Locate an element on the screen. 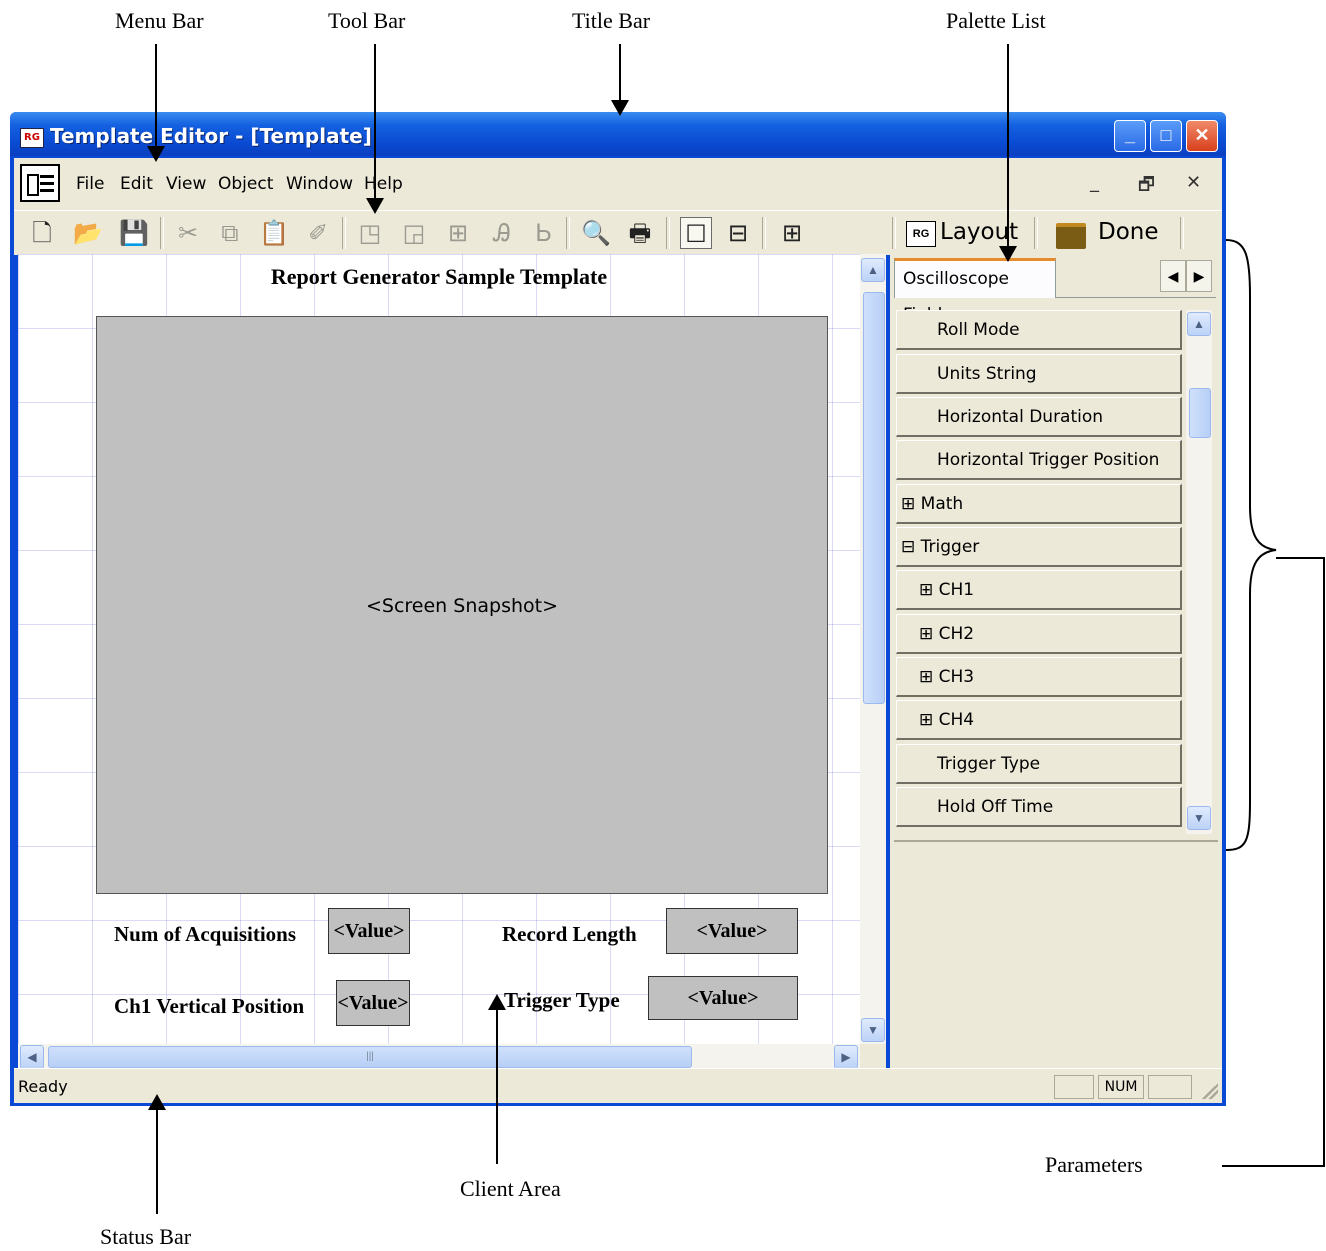 This screenshot has height=1251, width=1326. menu-edit: Edit is located at coordinates (136, 184).